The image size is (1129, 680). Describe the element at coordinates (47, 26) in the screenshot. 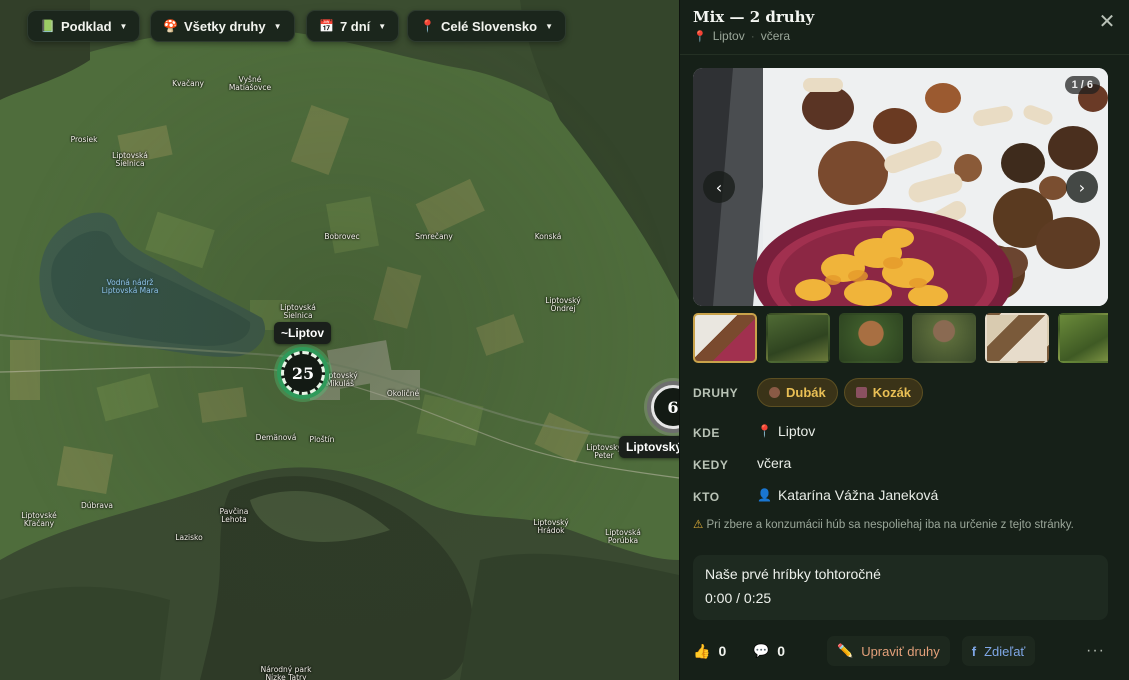

I see `map-book-icon: 📗` at that location.